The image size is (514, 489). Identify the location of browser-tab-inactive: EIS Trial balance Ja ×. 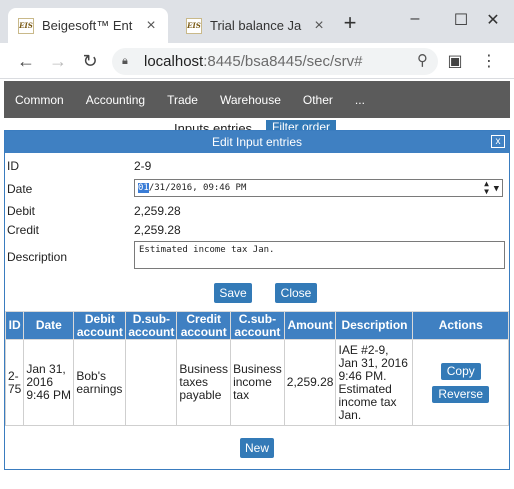
(256, 25).